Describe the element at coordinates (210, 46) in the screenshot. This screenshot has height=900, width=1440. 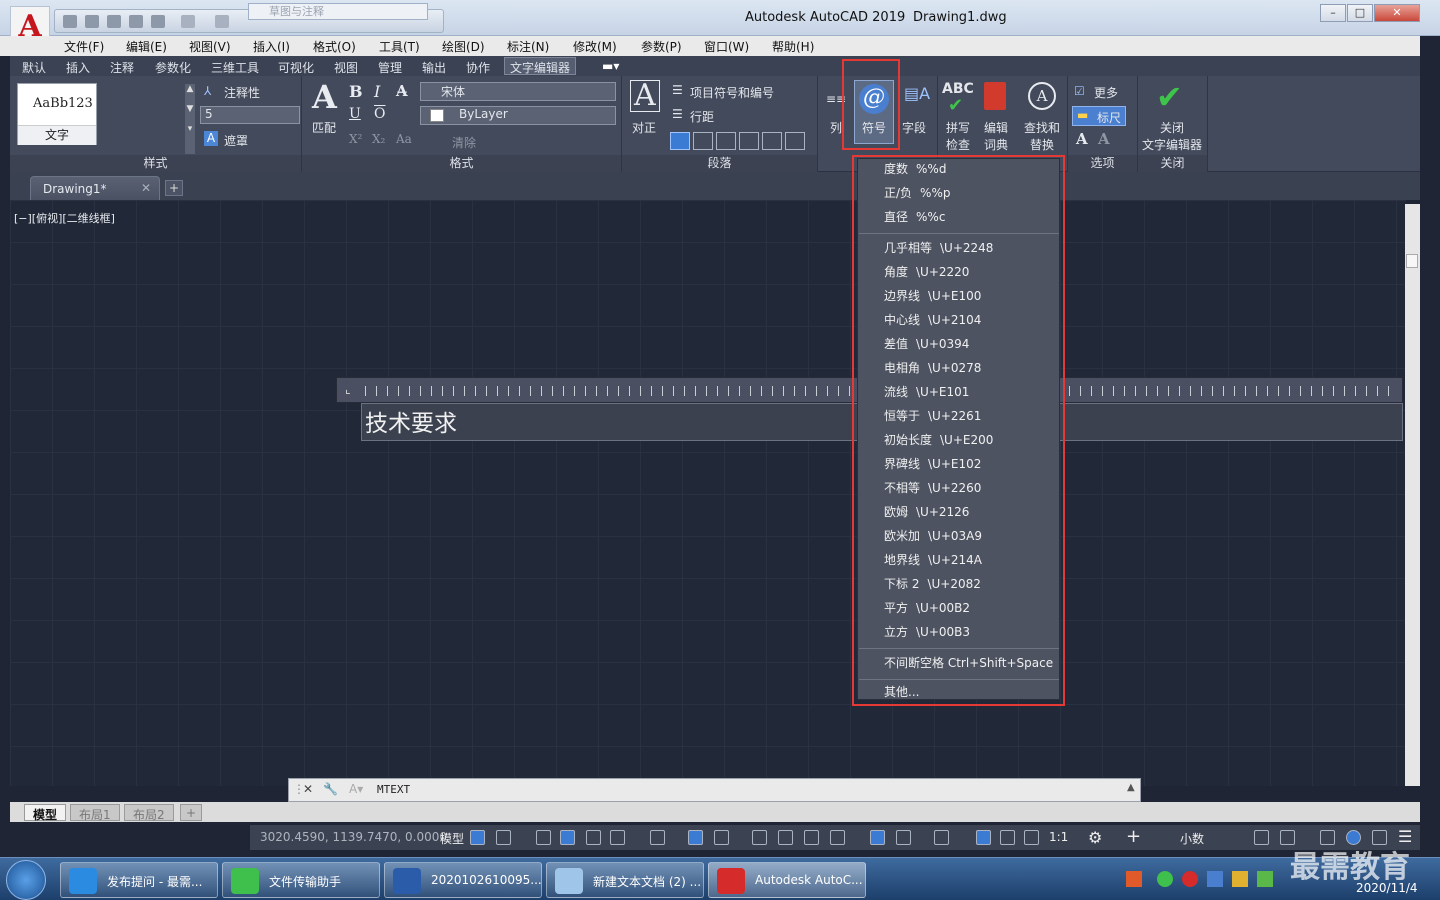
I see `menu-view: 视图(V)` at that location.